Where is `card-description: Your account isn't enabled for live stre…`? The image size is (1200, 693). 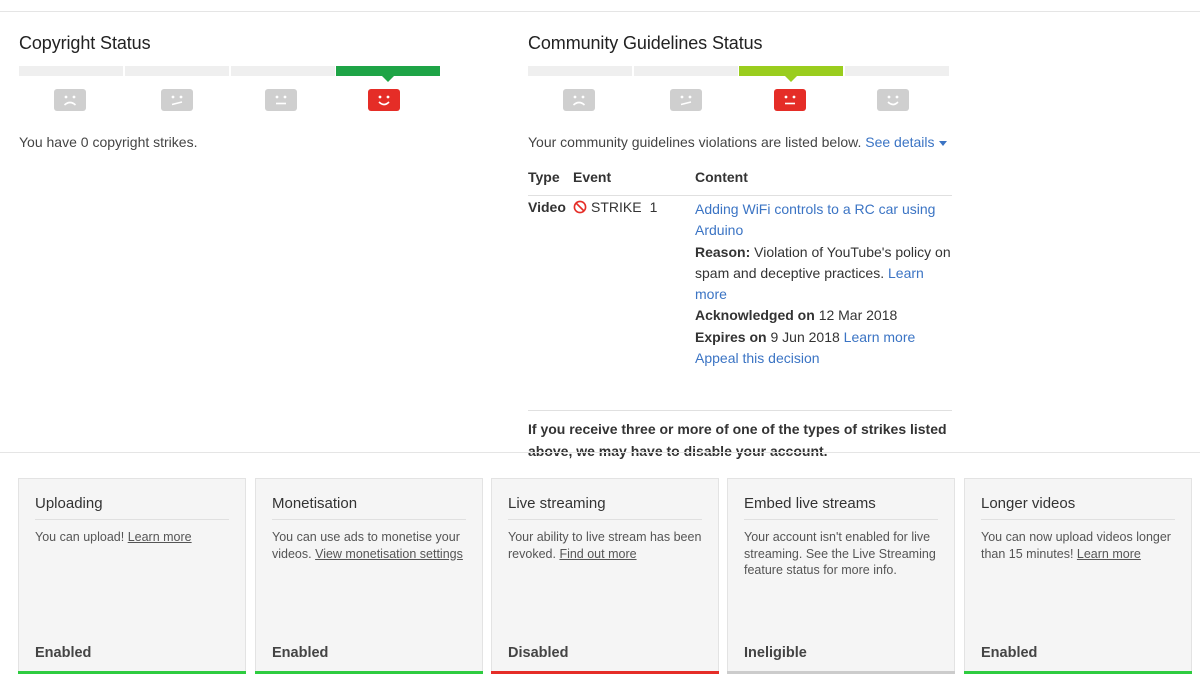
card-description: Your account isn't enabled for live stre… is located at coordinates (842, 554).